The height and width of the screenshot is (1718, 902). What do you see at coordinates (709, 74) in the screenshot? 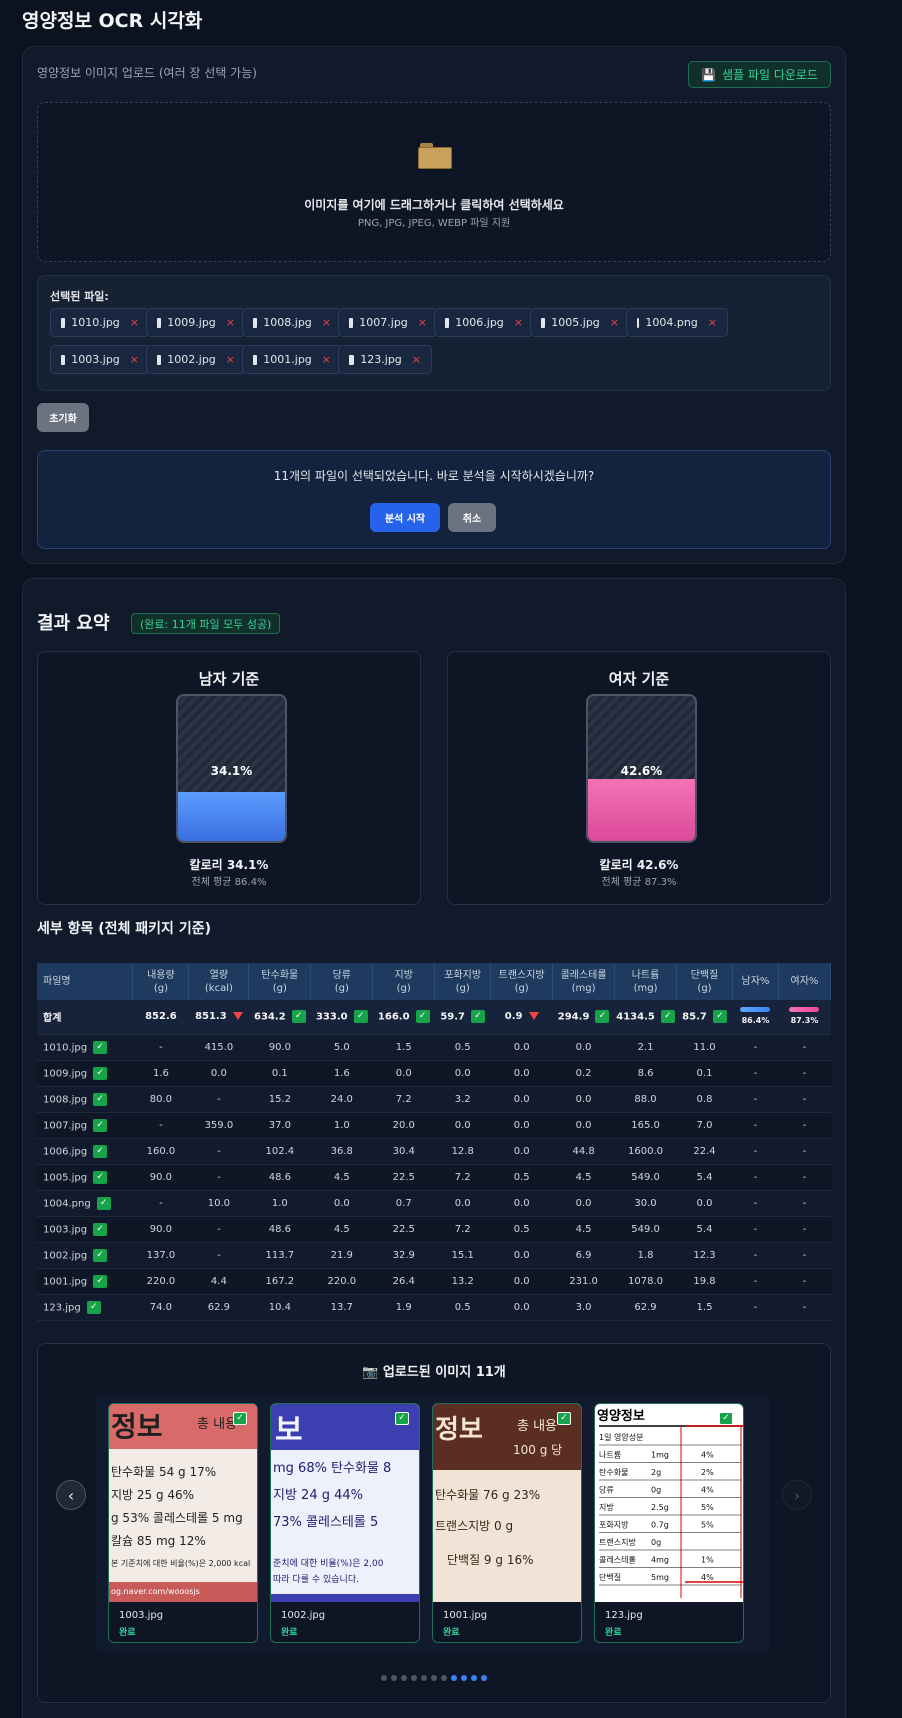
I see `download-icon: 💾` at bounding box center [709, 74].